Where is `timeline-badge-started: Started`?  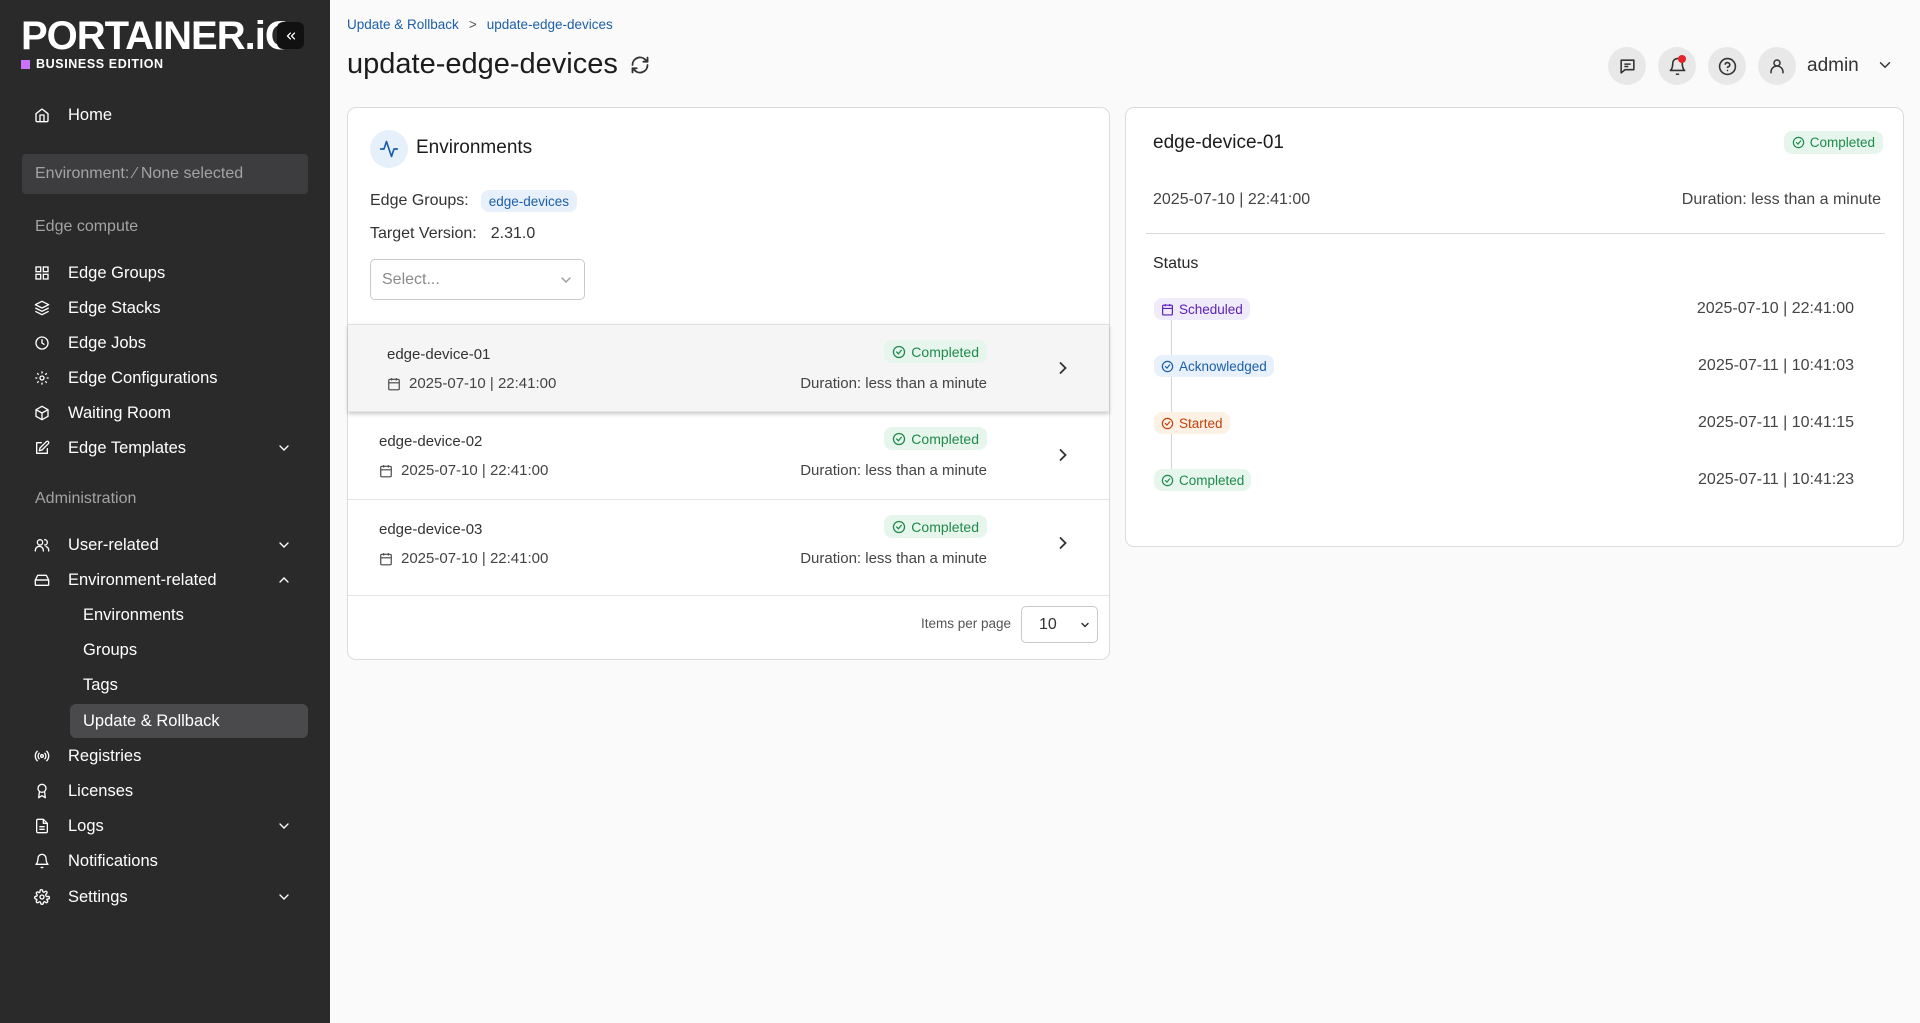
timeline-badge-started: Started is located at coordinates (1192, 423).